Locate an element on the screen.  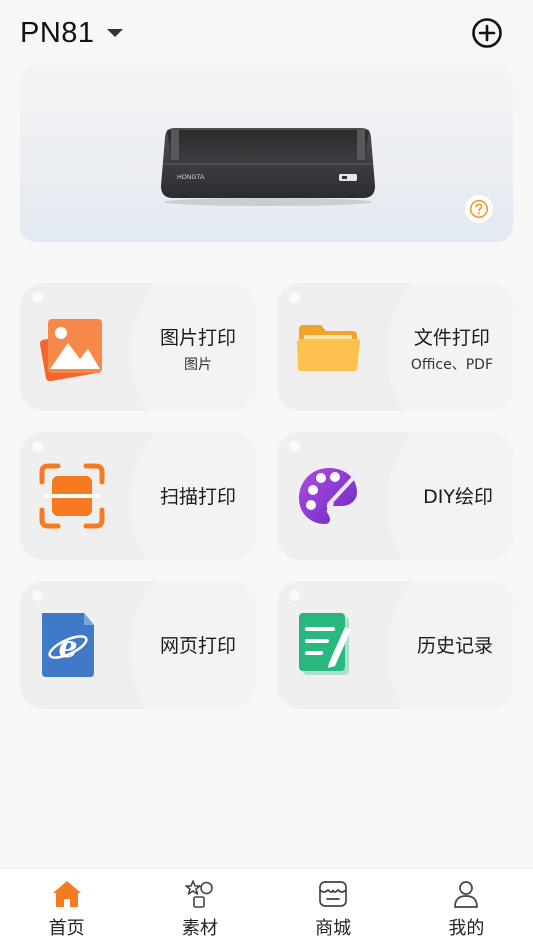
tab-profile: 我的 is located at coordinates (466, 908).